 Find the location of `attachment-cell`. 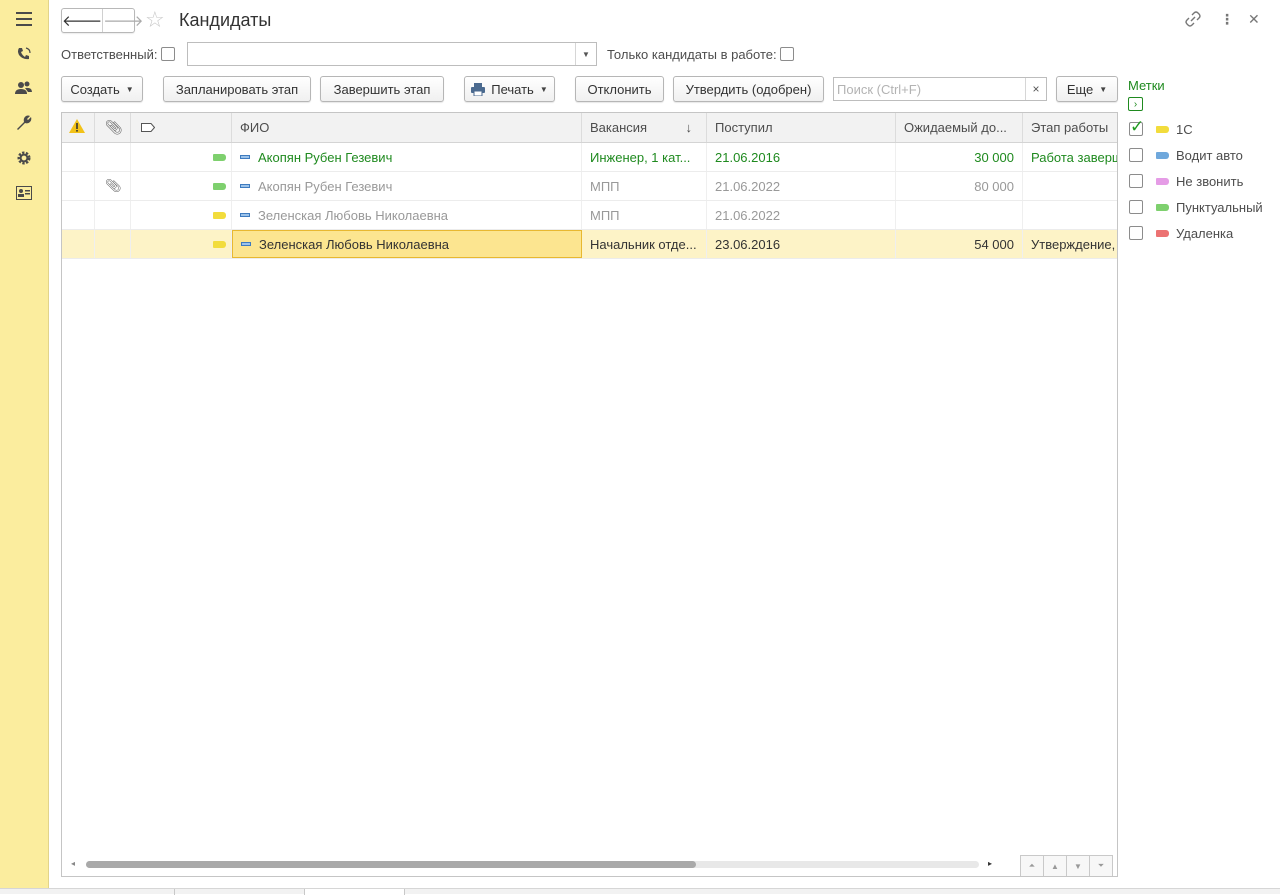

attachment-cell is located at coordinates (113, 157).